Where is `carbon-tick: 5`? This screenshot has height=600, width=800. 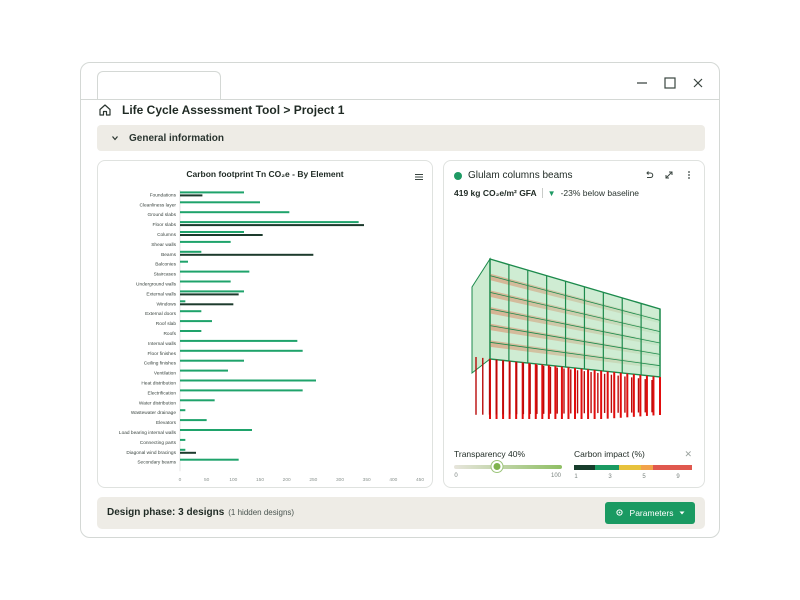
carbon-tick: 5 is located at coordinates (644, 477).